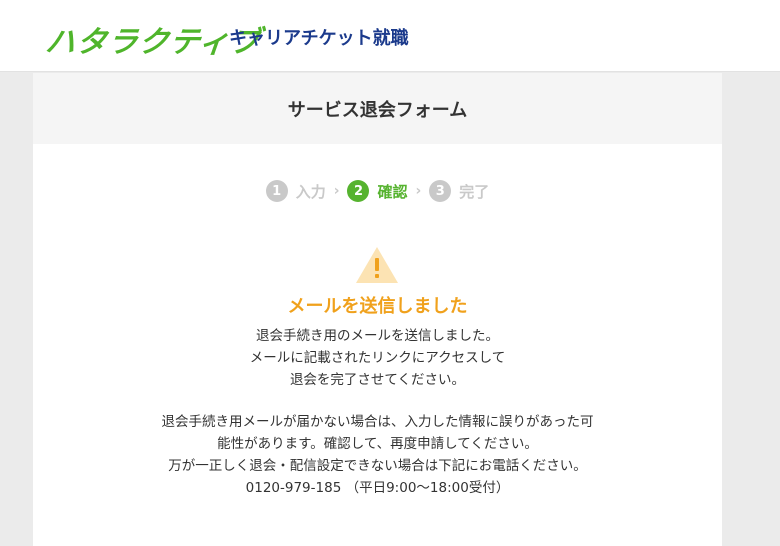  What do you see at coordinates (276, 191) in the screenshot?
I see `step-number: 1` at bounding box center [276, 191].